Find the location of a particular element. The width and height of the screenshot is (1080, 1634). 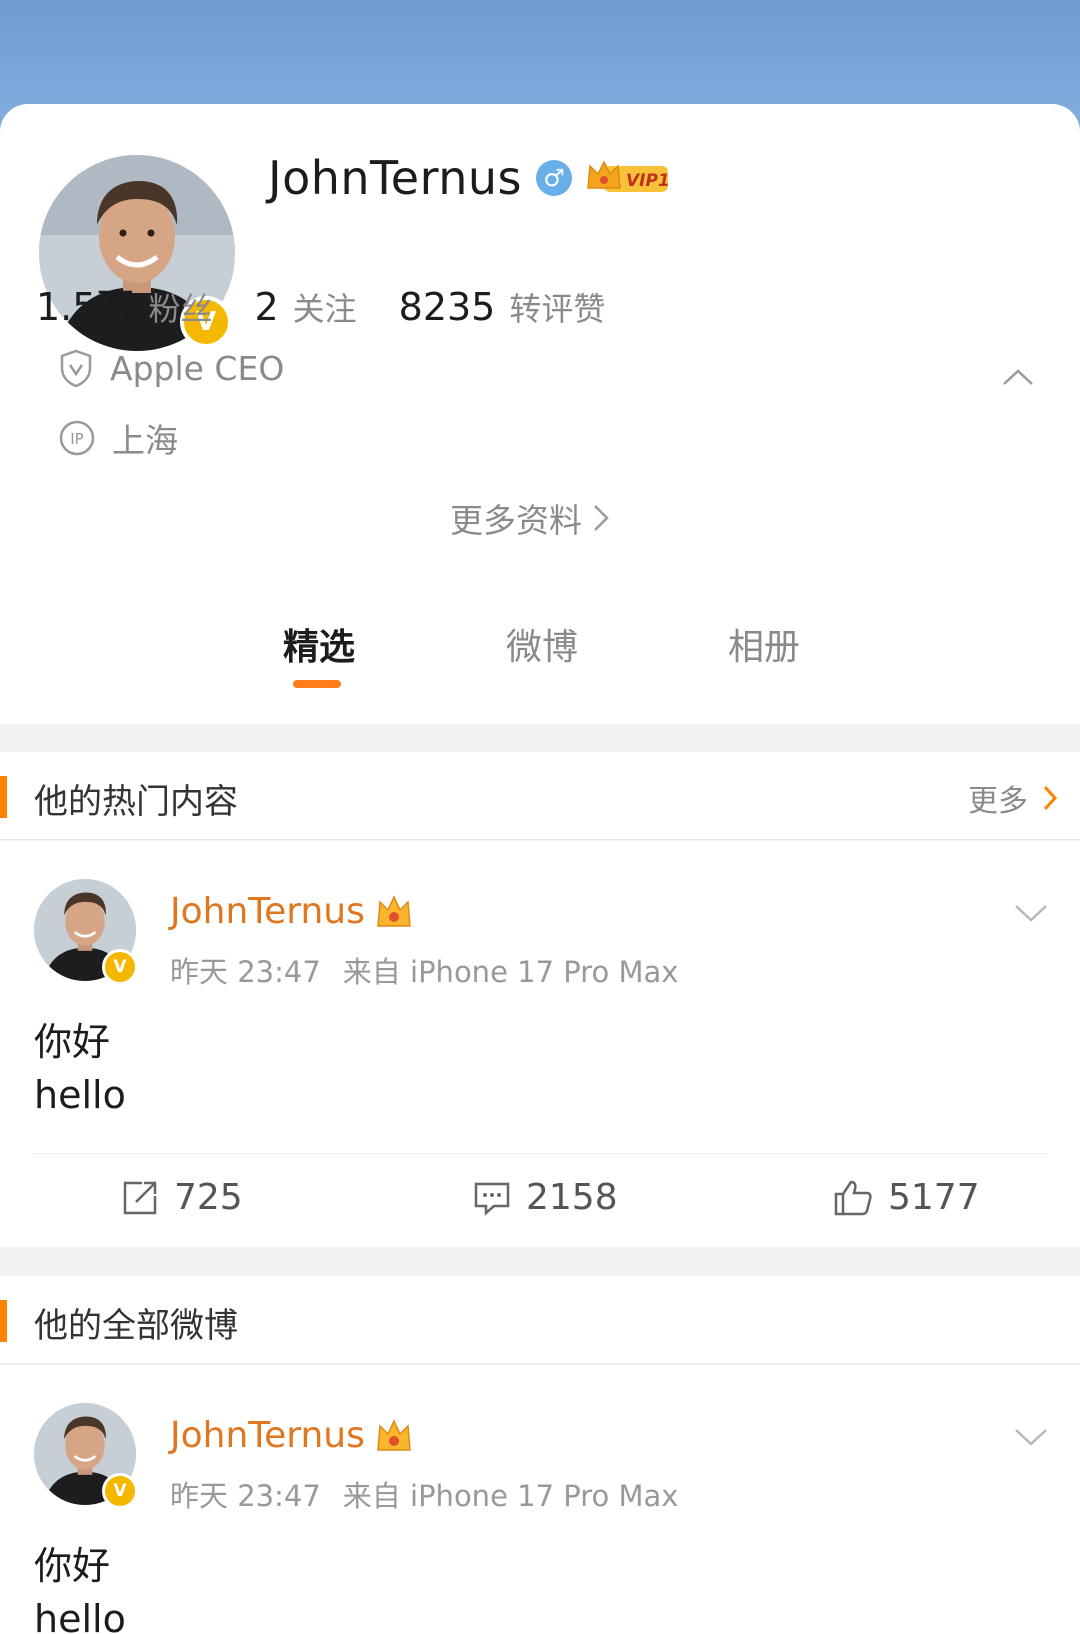

more-info-link: 更多资料 is located at coordinates (530, 518).